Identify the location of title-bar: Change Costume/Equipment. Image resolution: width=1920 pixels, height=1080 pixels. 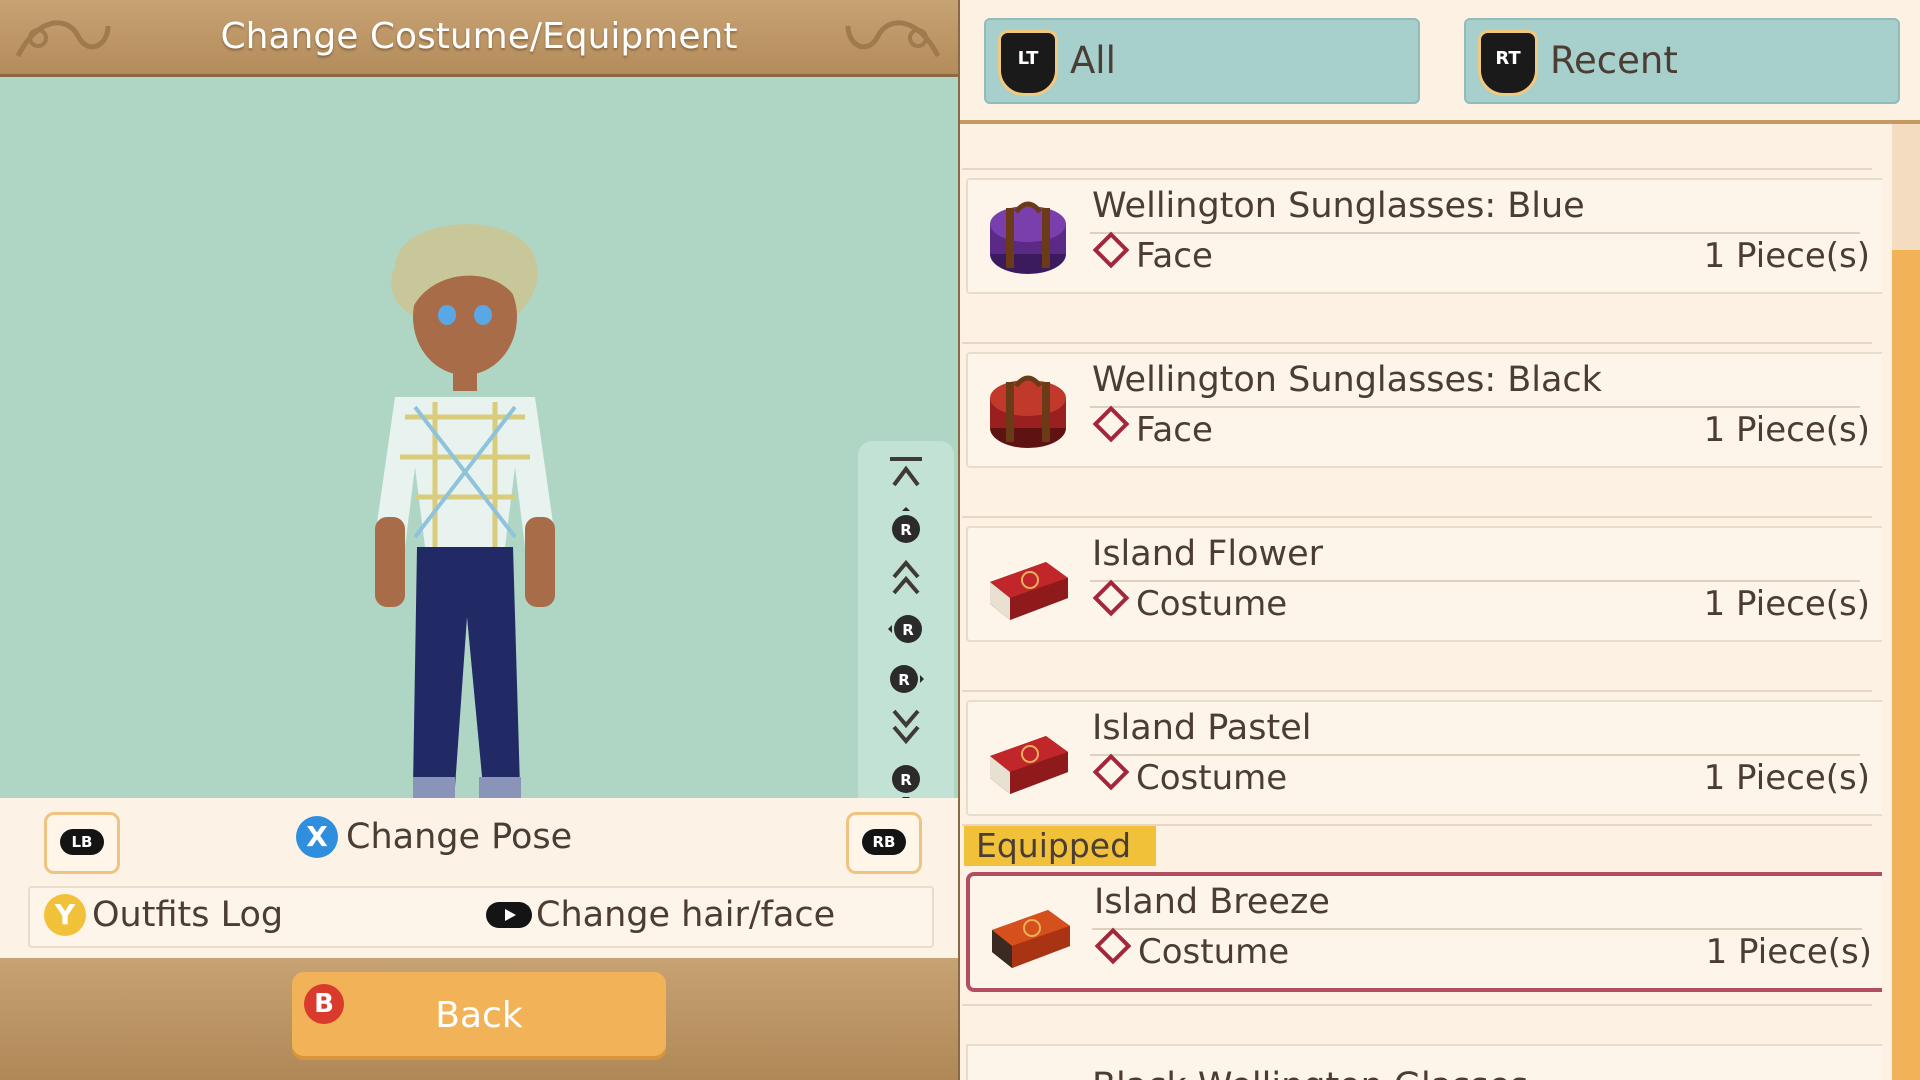
(479, 38).